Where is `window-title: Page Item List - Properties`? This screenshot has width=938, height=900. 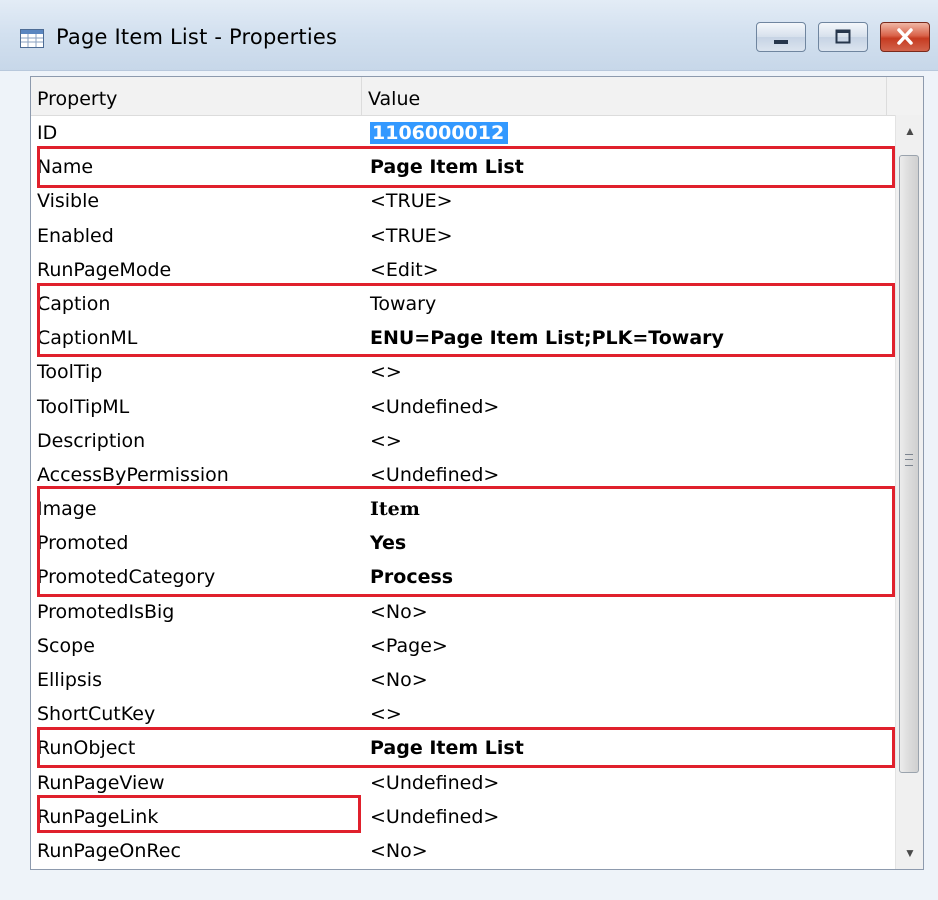
window-title: Page Item List - Properties is located at coordinates (197, 37).